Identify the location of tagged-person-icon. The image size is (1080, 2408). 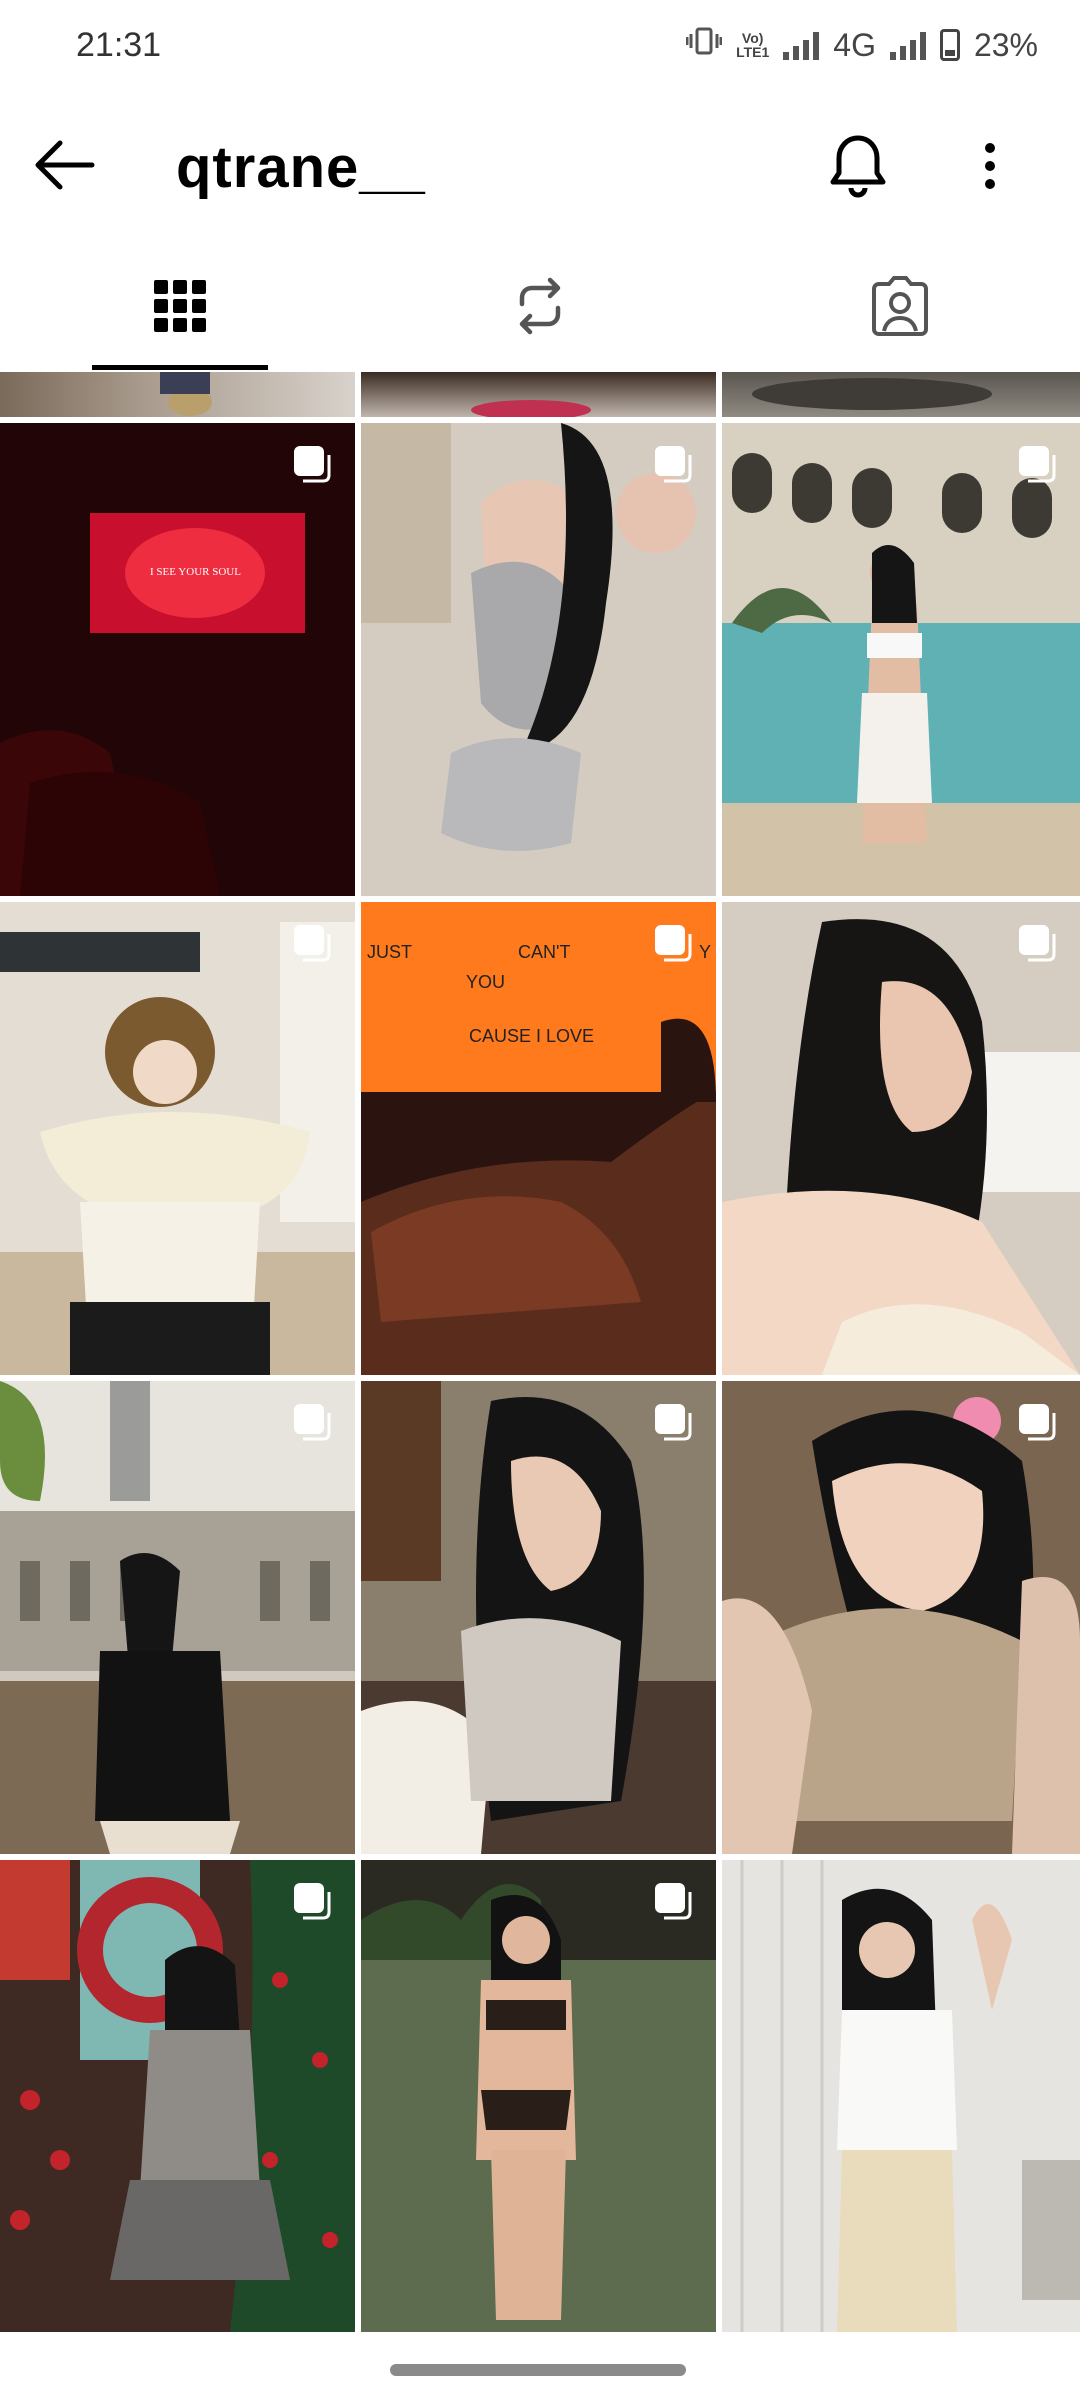
(900, 306).